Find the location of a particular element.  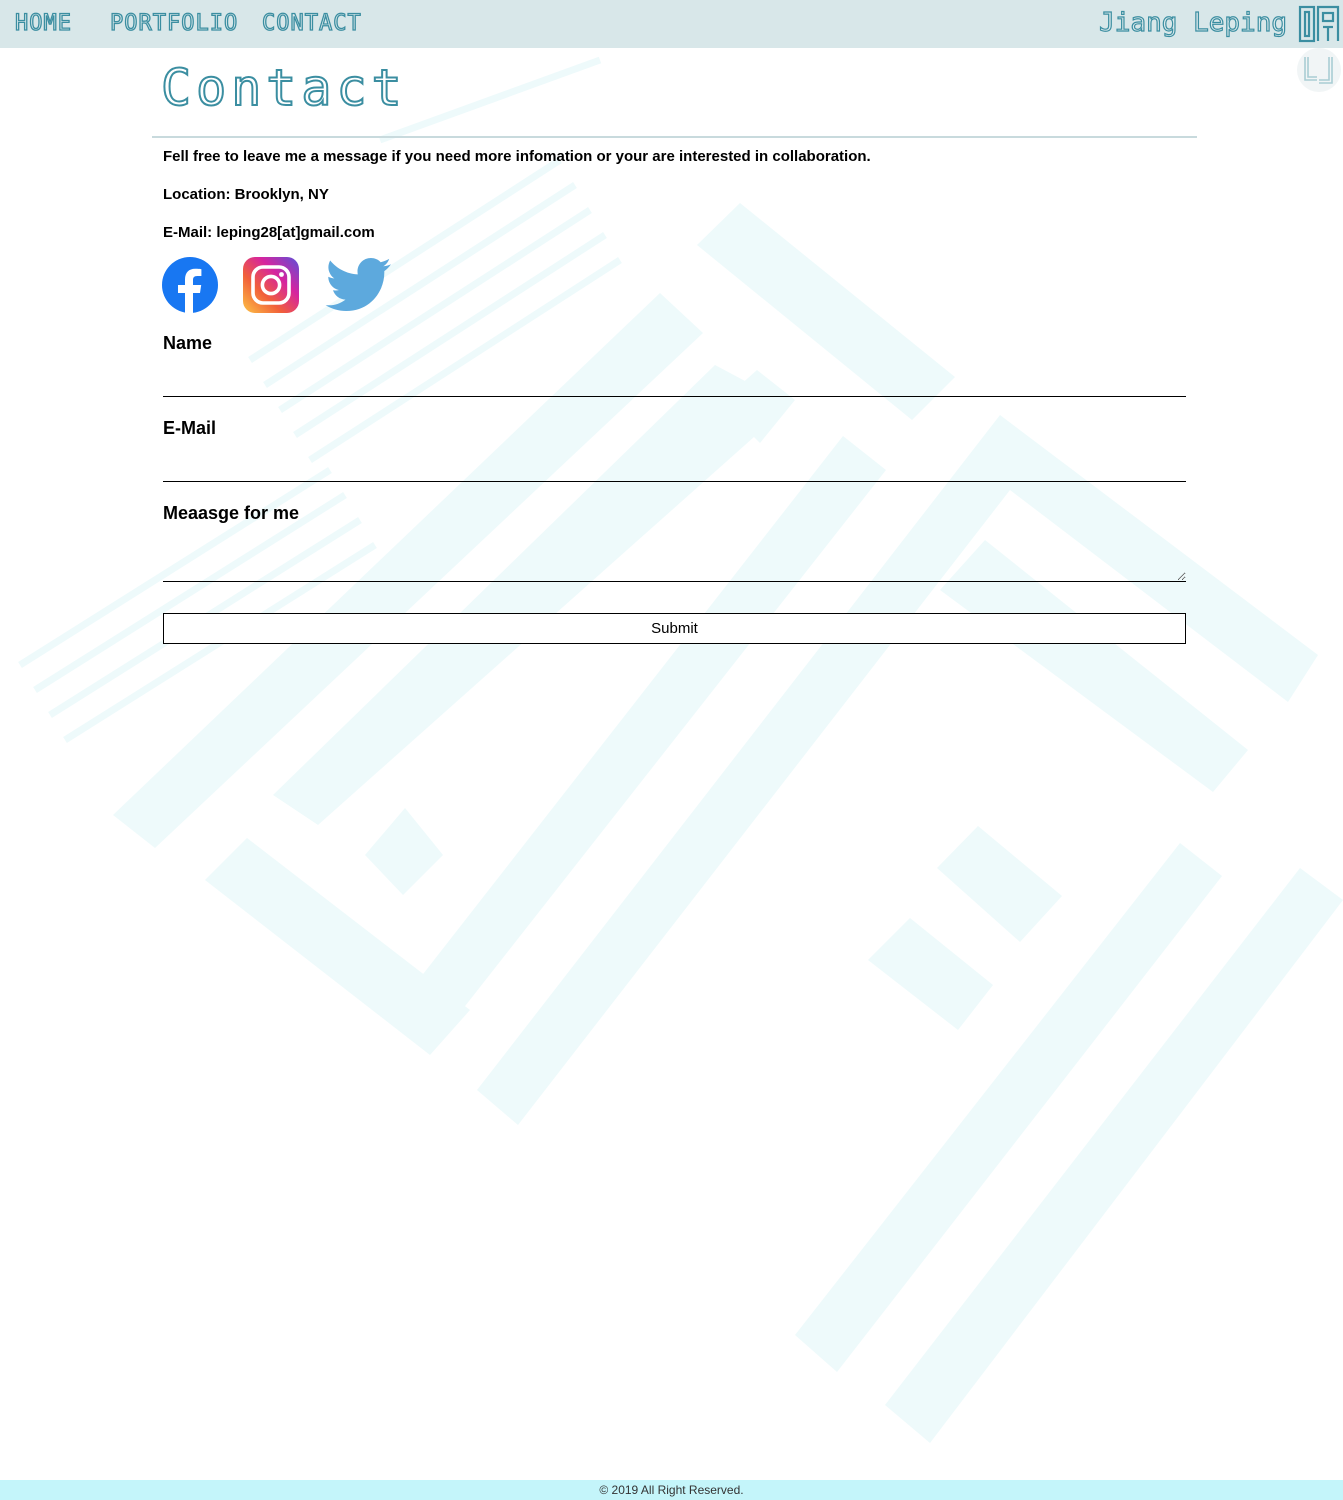

top-navigation-bar: HOME PORTFOLIO CONTACT Jiang Leping is located at coordinates (671, 24).